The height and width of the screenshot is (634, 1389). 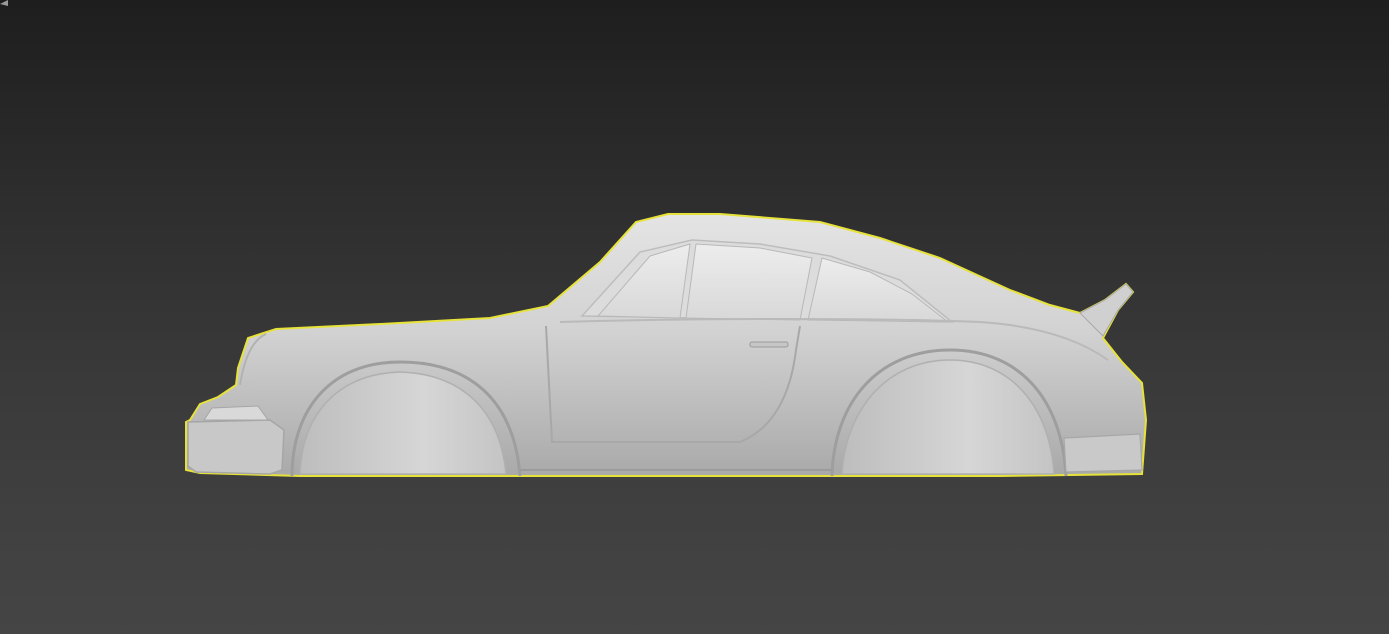 I want to click on front-bumper, so click(x=236, y=447).